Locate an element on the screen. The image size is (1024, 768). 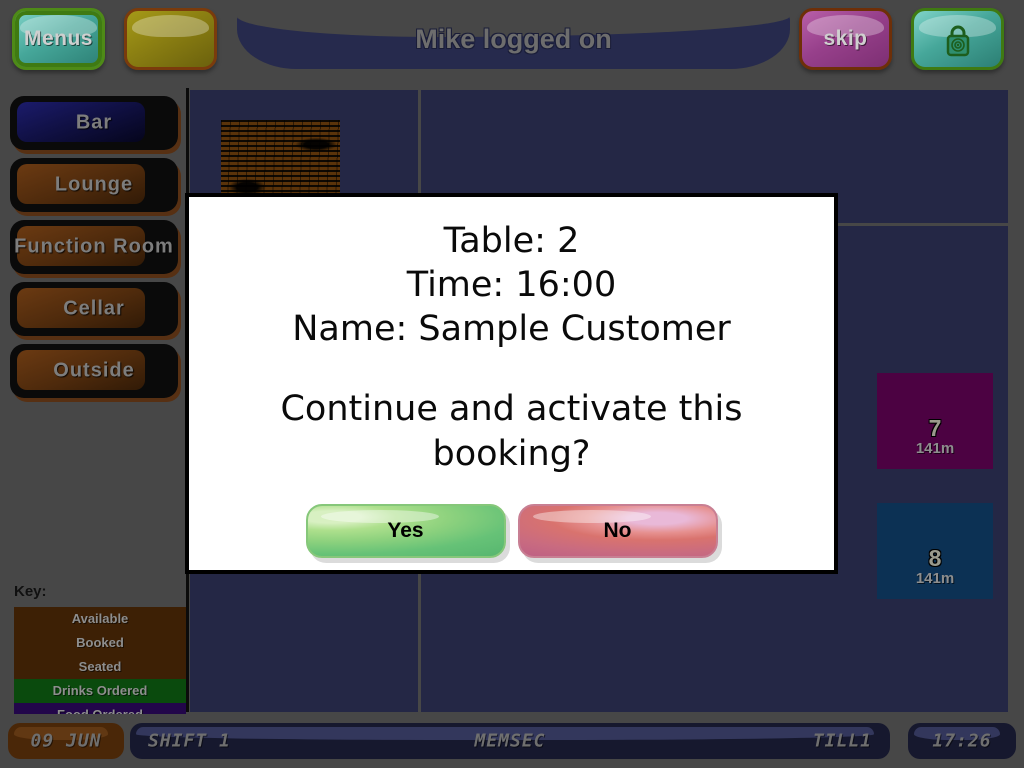
table-number: 7 is located at coordinates (935, 428).